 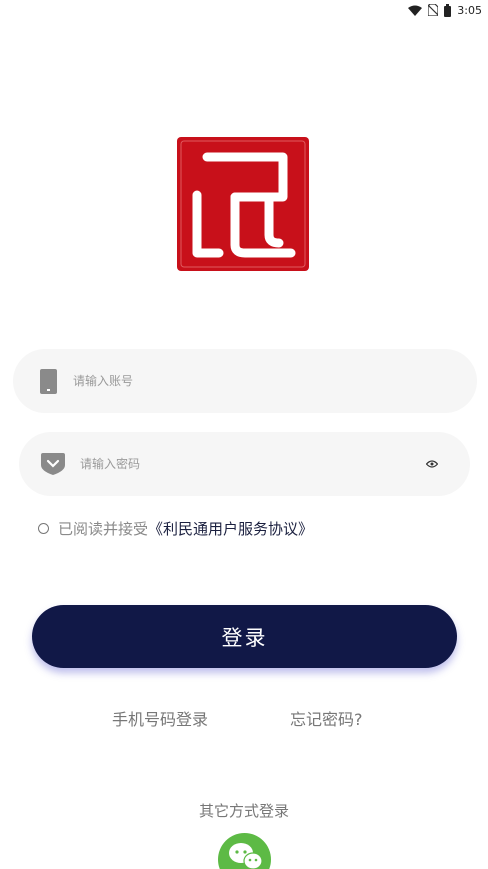 What do you see at coordinates (244, 636) in the screenshot?
I see `login-button: 登录` at bounding box center [244, 636].